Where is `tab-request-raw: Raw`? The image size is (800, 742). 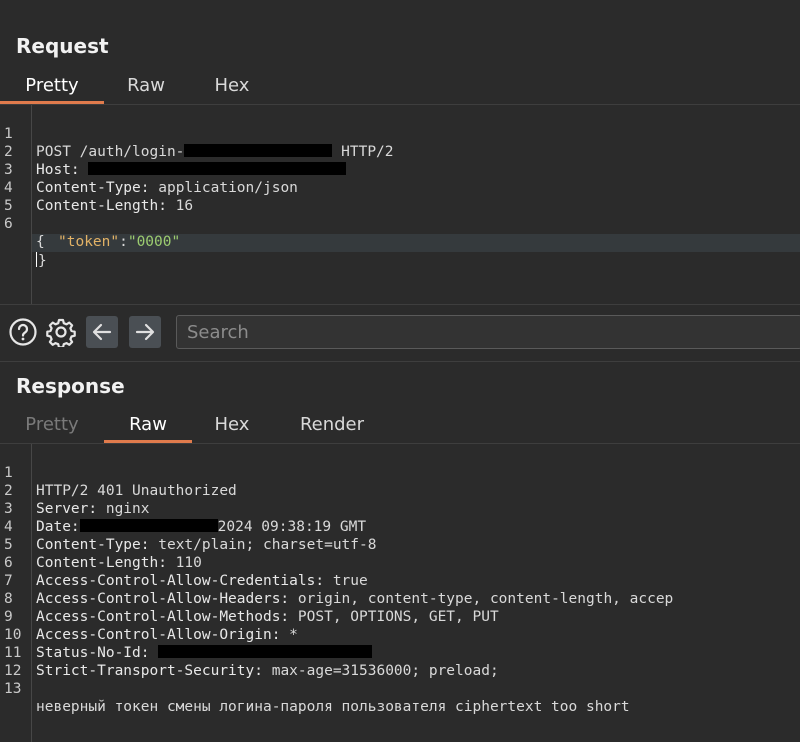
tab-request-raw: Raw is located at coordinates (146, 86).